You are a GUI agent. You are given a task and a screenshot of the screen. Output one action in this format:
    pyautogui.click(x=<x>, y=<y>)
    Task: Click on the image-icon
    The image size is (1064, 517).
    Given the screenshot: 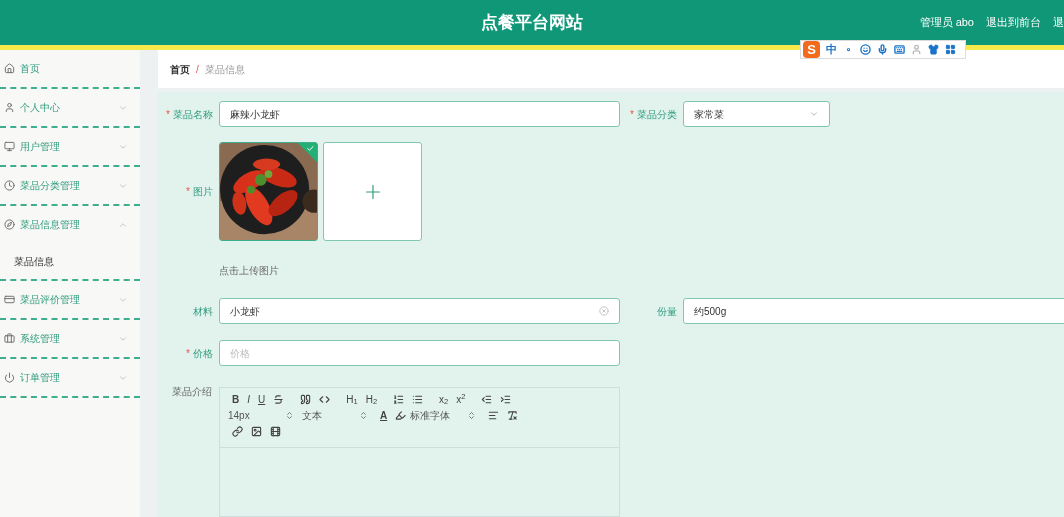 What is the action you would take?
    pyautogui.click(x=256, y=431)
    